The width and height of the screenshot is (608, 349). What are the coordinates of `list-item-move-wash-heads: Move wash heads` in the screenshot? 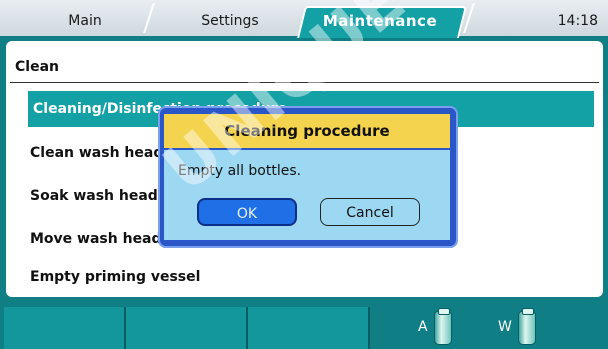 It's located at (100, 239).